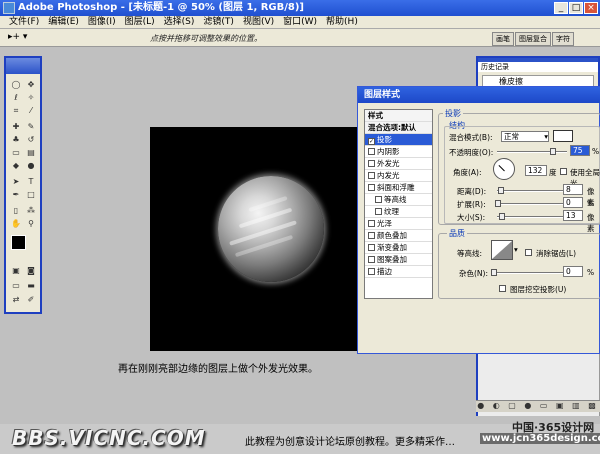 Image resolution: width=600 pixels, height=454 pixels. Describe the element at coordinates (31, 210) in the screenshot. I see `eyedropper-icon: ⁂` at that location.